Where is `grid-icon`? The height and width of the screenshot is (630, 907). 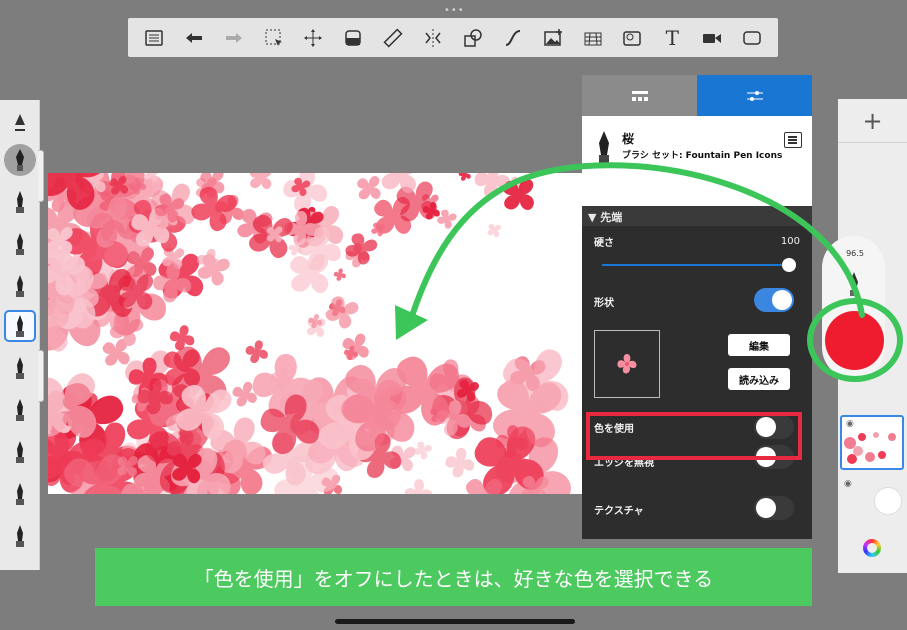
grid-icon is located at coordinates (639, 95).